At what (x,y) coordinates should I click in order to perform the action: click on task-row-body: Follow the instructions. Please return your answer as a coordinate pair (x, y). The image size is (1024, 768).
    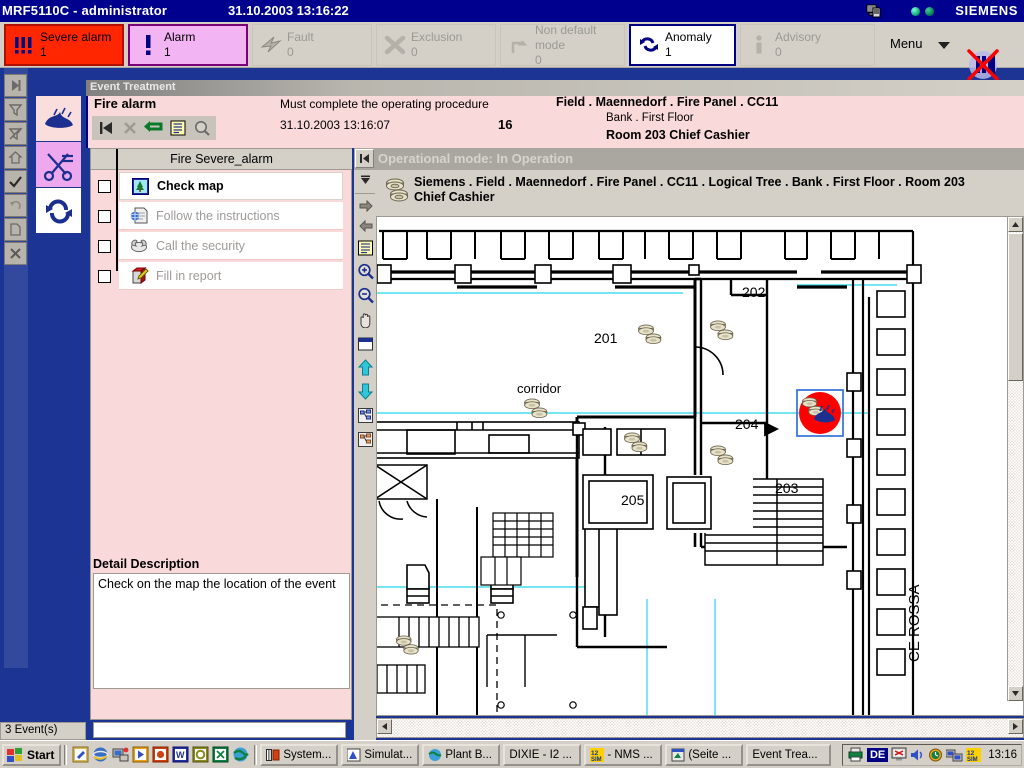
    Looking at the image, I should click on (231, 216).